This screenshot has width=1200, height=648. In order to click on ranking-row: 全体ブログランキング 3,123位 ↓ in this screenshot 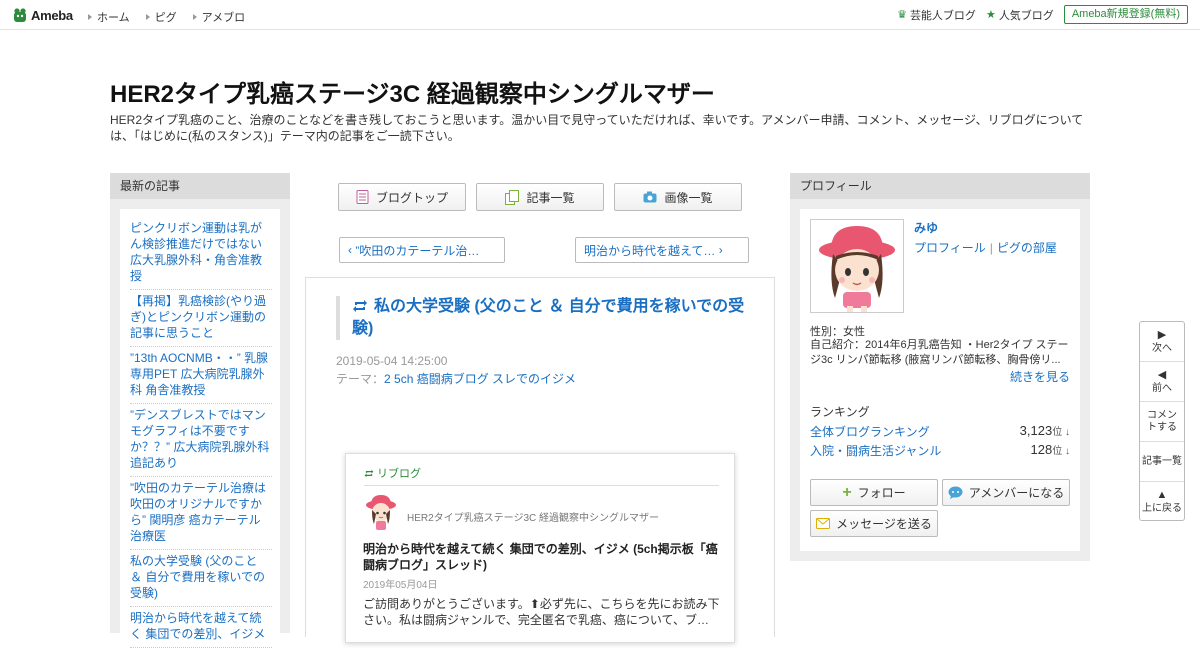, I will do `click(940, 431)`.